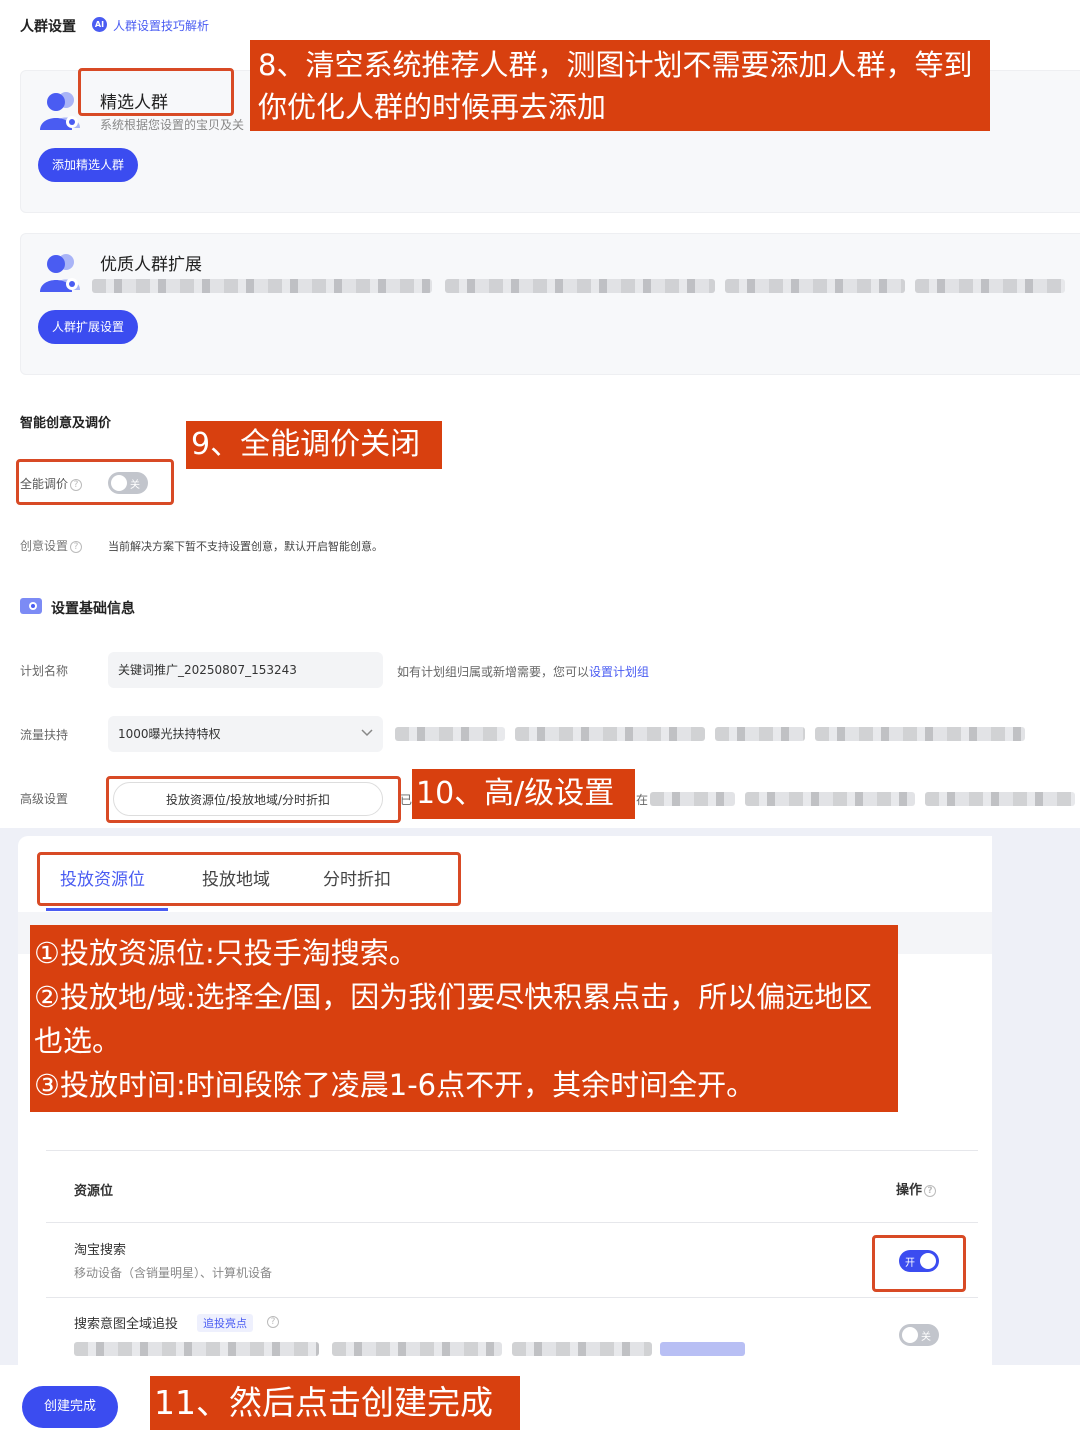 This screenshot has height=1440, width=1080. What do you see at coordinates (226, 953) in the screenshot?
I see `annotation-step-resource: ①投放资源位:只投手淘搜索。` at bounding box center [226, 953].